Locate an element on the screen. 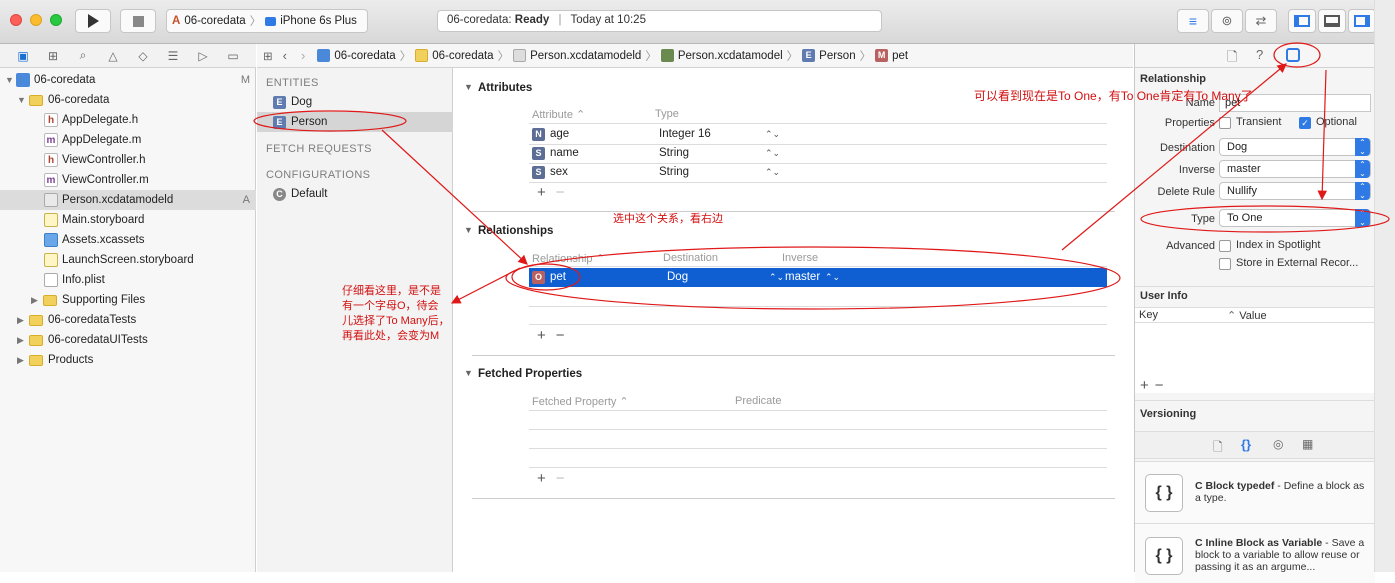 The width and height of the screenshot is (1395, 583). highlight-person-entity is located at coordinates (330, 121).